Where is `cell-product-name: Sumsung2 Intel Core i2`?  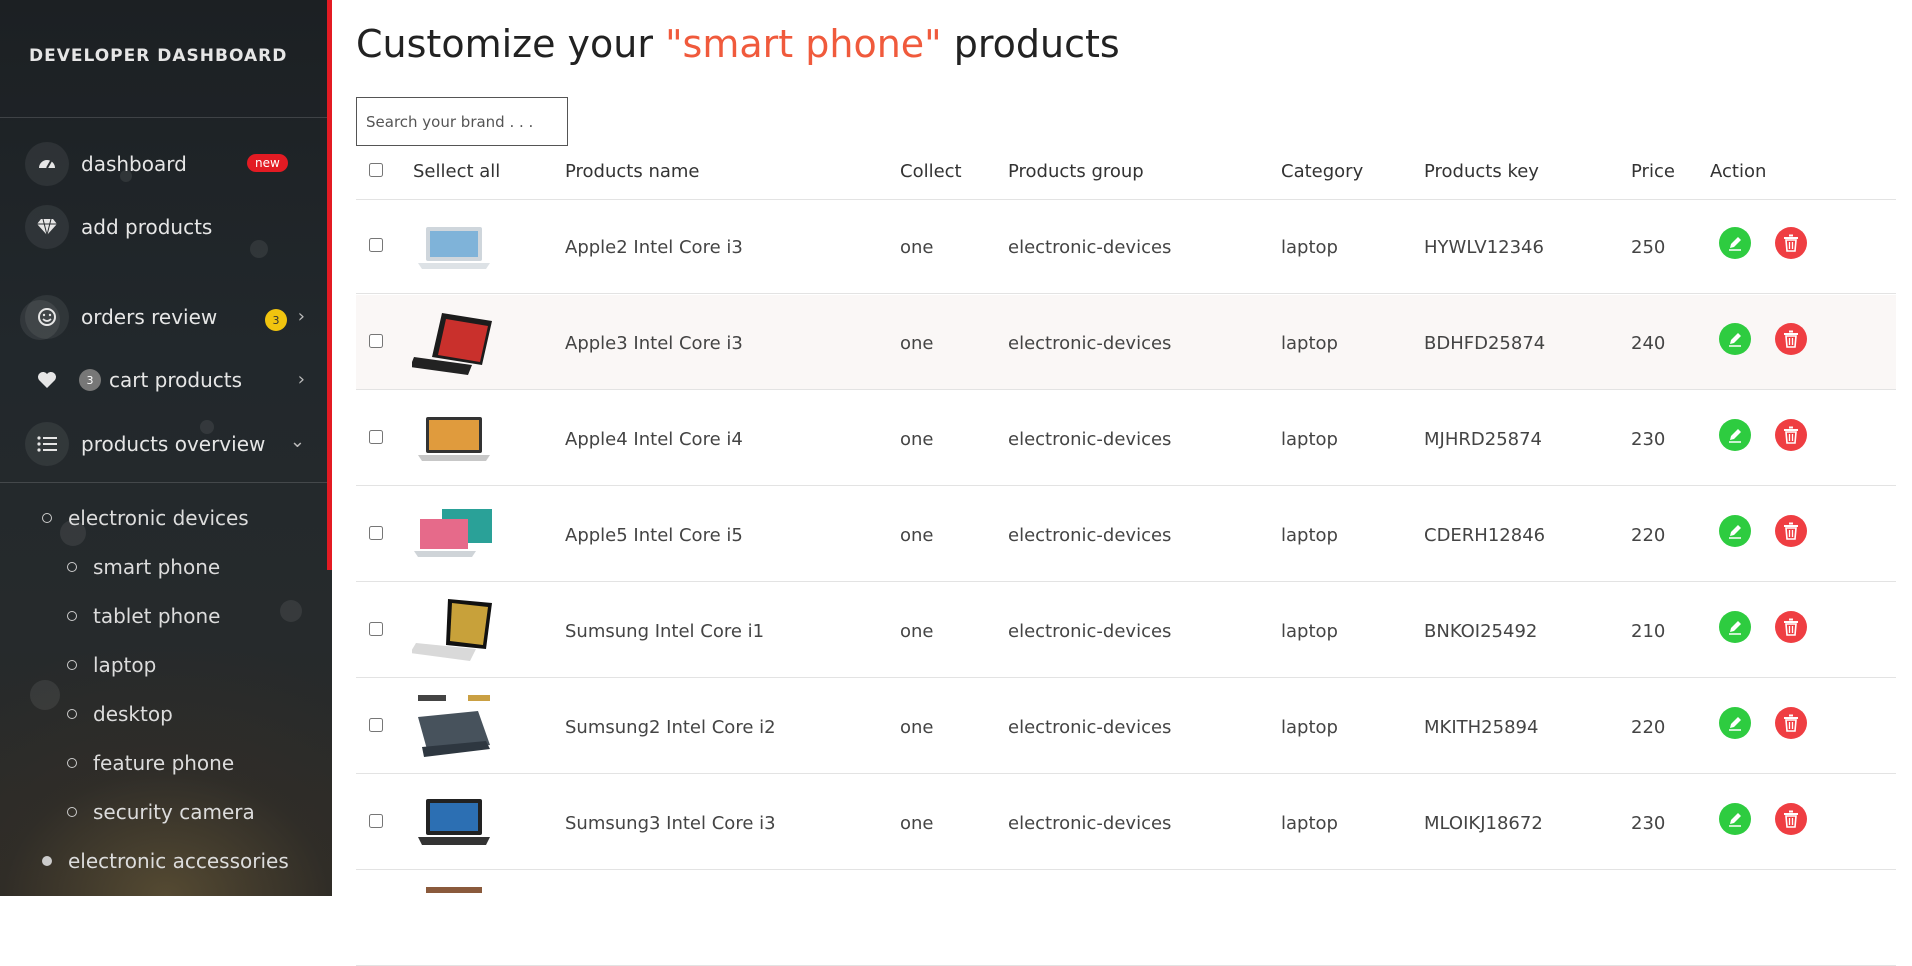 cell-product-name: Sumsung2 Intel Core i2 is located at coordinates (670, 727).